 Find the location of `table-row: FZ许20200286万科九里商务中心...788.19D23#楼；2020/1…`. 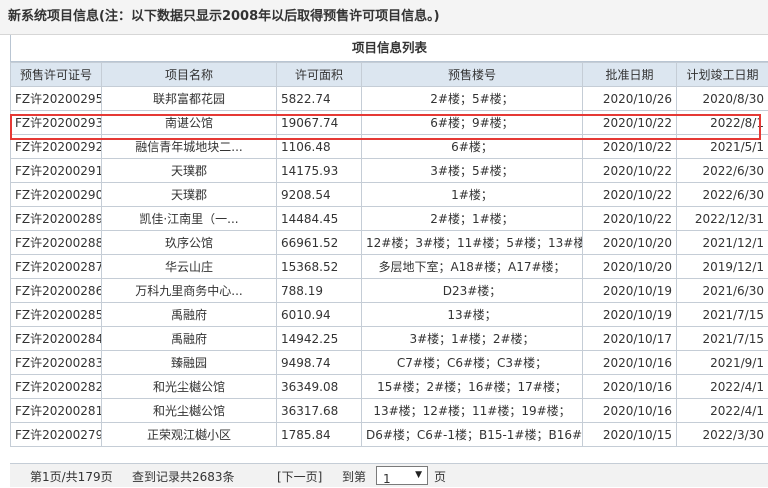

table-row: FZ许20200286万科九里商务中心...788.19D23#楼；2020/1… is located at coordinates (389, 291).